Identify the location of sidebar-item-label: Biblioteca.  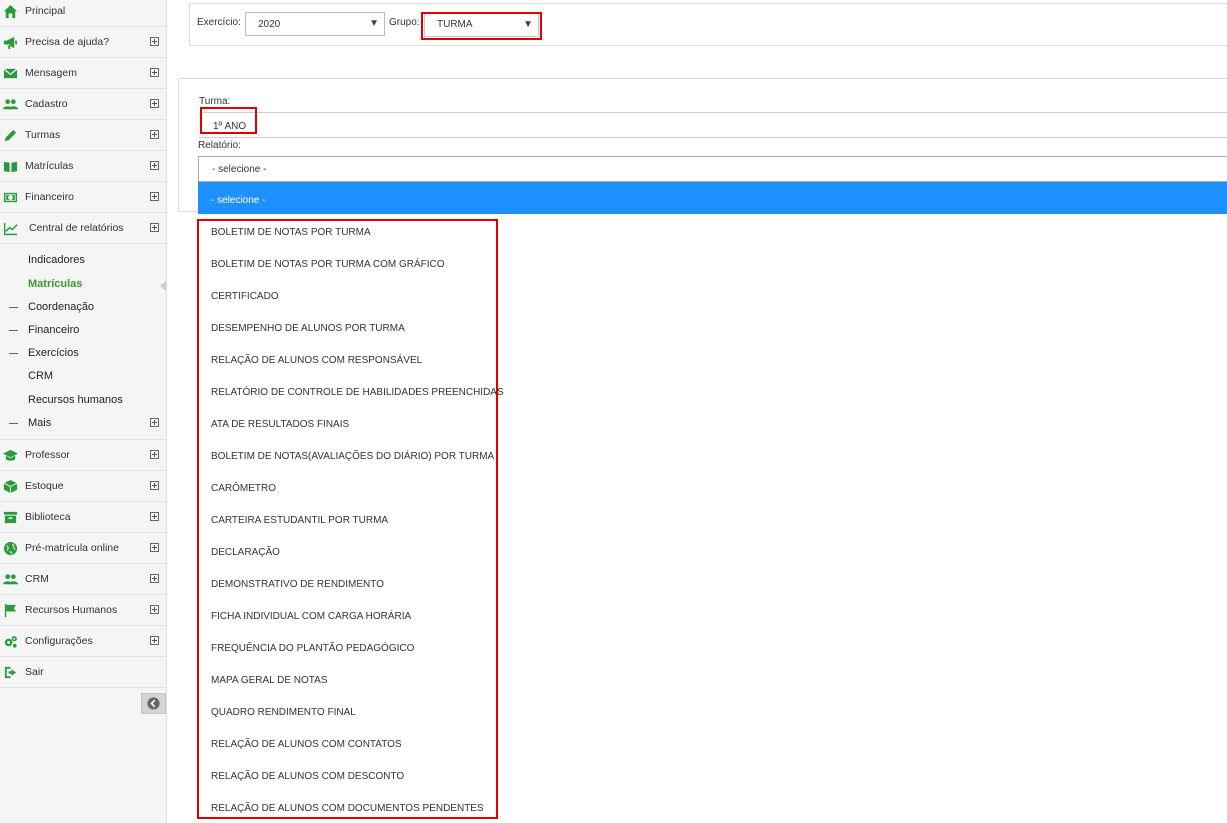
(48, 517).